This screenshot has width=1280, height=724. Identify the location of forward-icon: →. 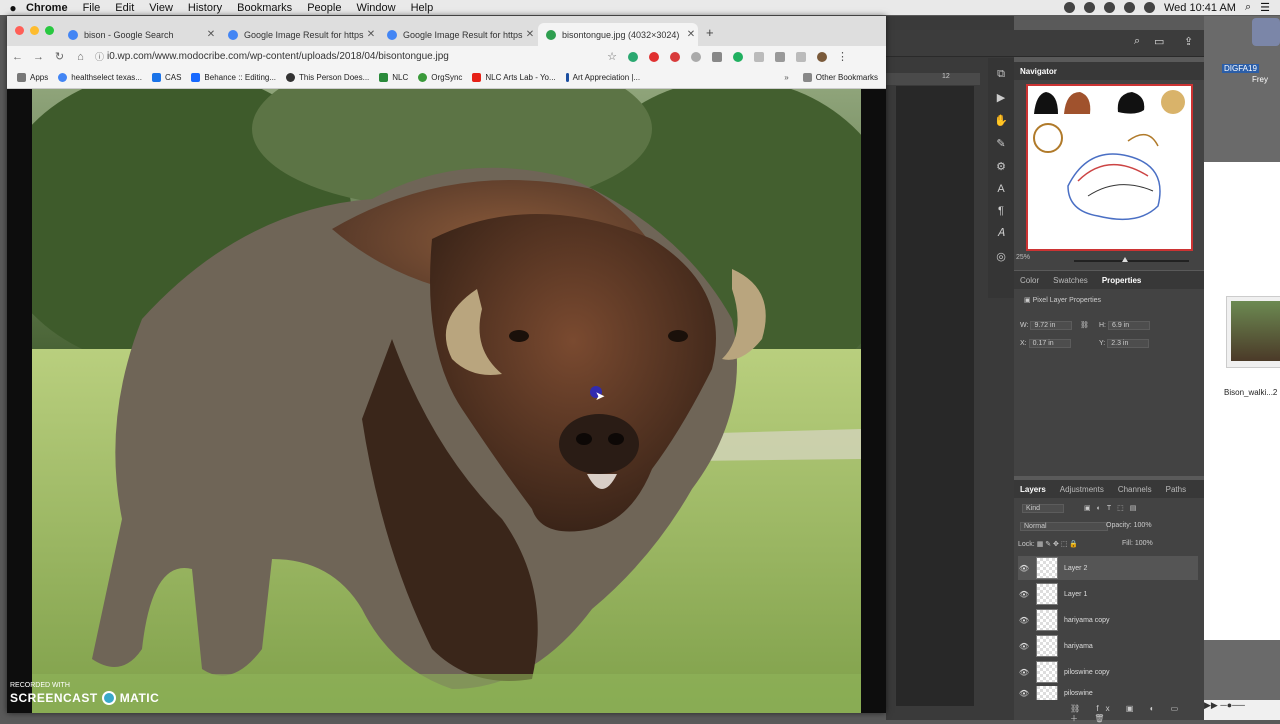
(38, 57).